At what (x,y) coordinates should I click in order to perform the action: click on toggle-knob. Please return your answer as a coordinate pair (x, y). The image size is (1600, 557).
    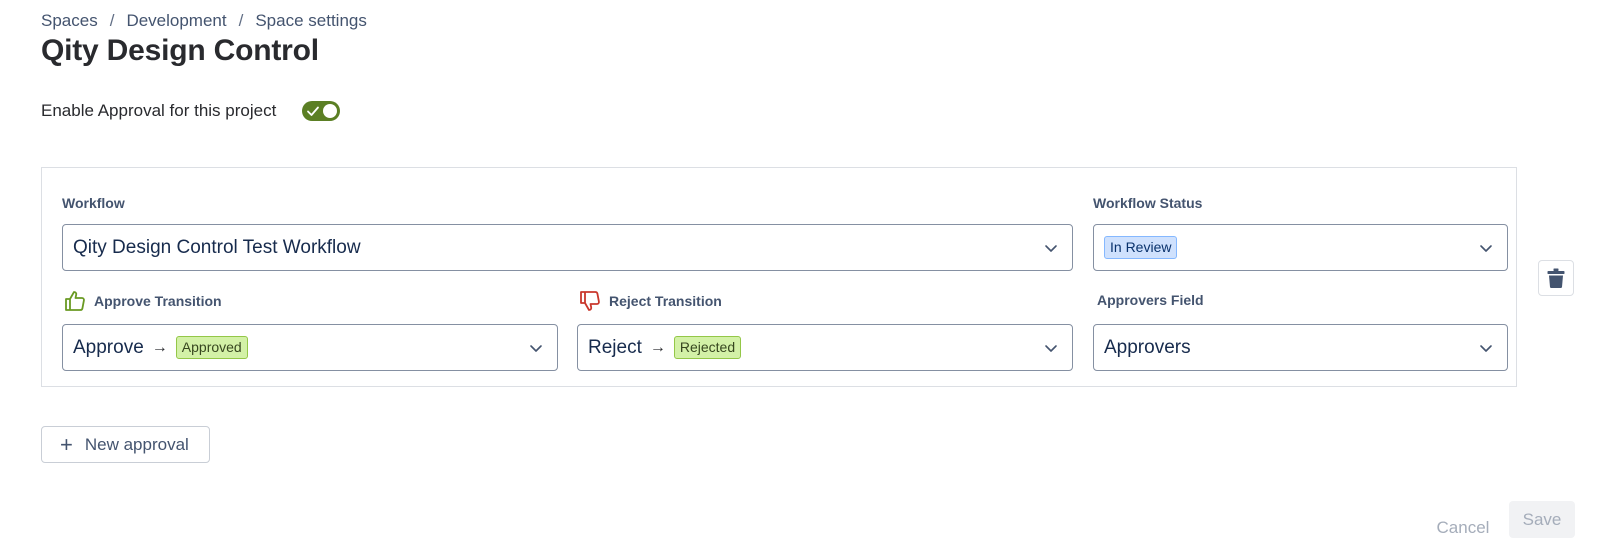
    Looking at the image, I should click on (330, 111).